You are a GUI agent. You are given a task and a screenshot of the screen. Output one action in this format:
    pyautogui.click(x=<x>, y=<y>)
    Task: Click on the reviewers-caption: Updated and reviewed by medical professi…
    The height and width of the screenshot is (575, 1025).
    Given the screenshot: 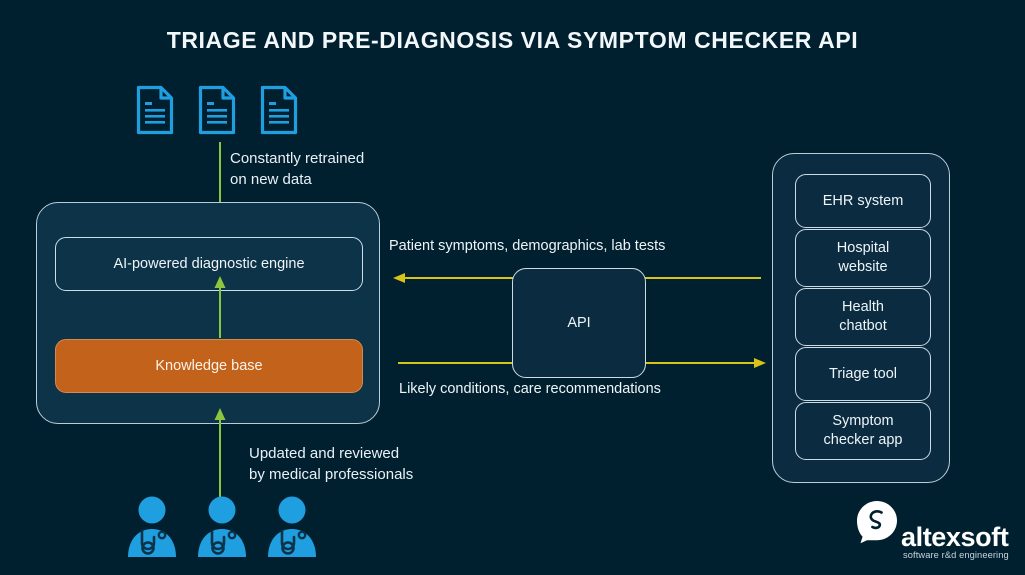 What is the action you would take?
    pyautogui.click(x=331, y=464)
    